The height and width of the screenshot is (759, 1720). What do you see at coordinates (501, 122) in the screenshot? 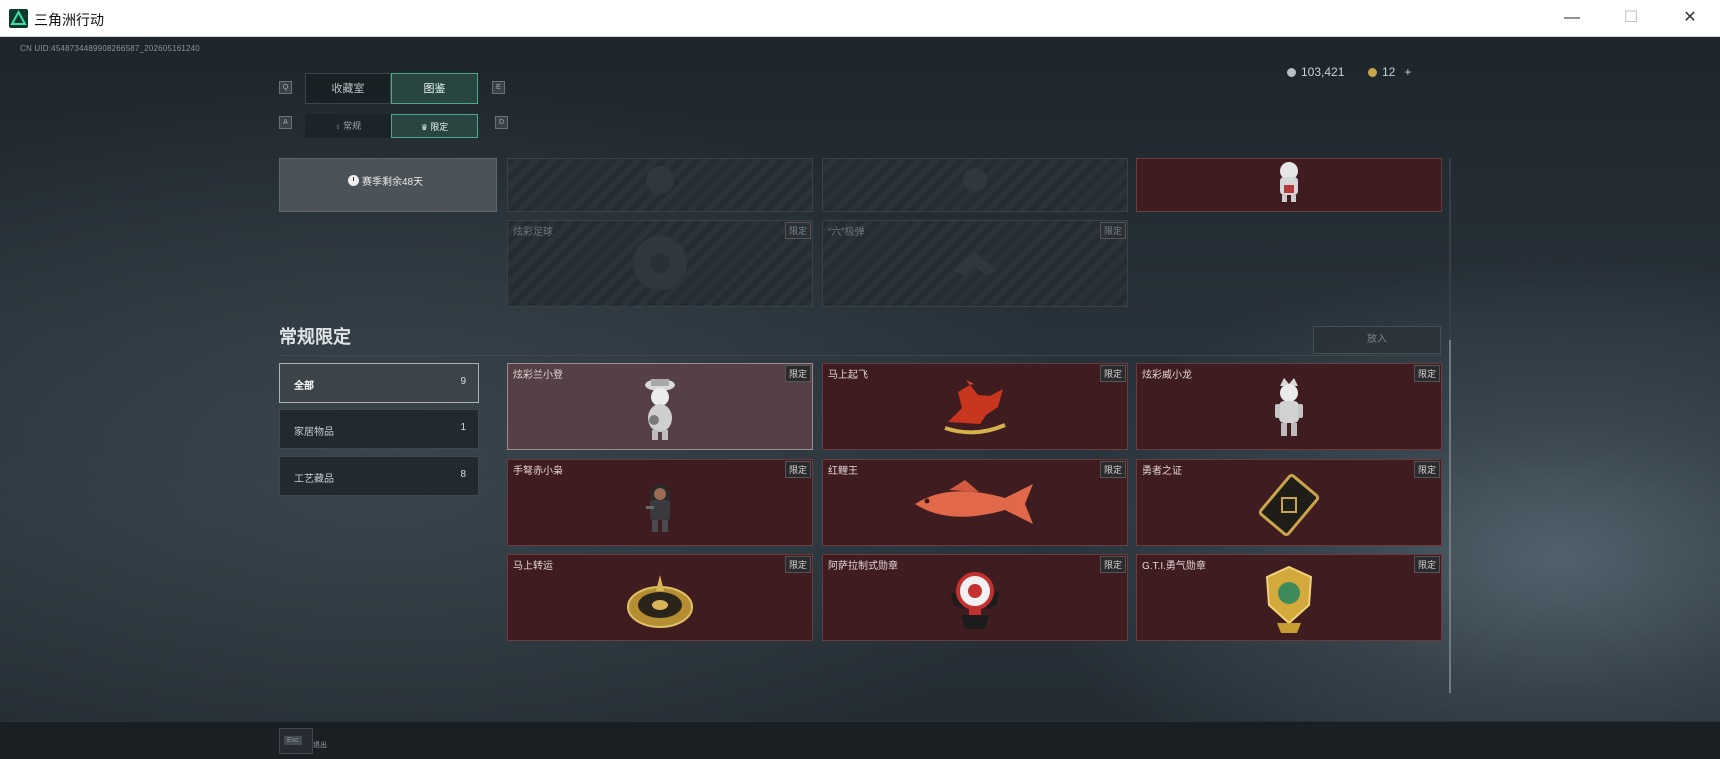
I see `subtab-next-key: D` at bounding box center [501, 122].